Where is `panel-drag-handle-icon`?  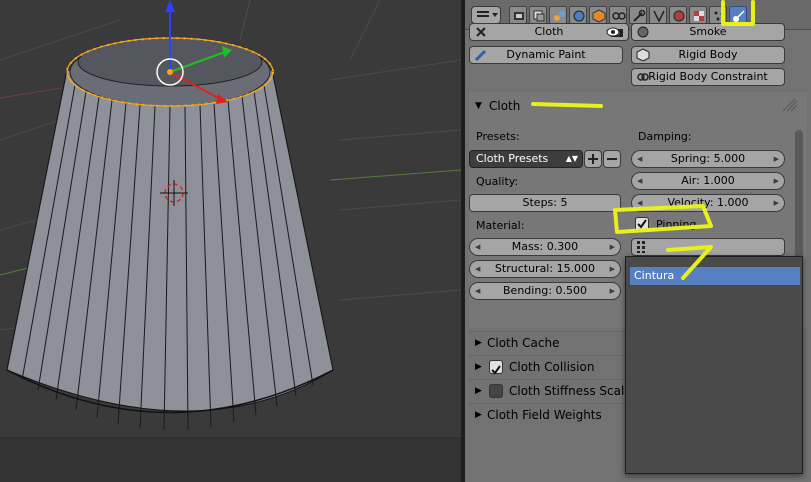
panel-drag-handle-icon is located at coordinates (789, 105).